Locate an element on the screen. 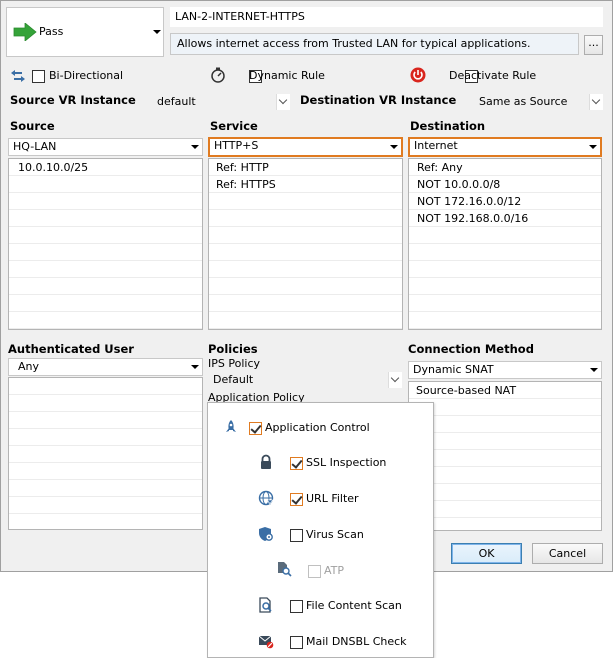 This screenshot has width=613, height=658. ips-policy-select: Default is located at coordinates (305, 380).